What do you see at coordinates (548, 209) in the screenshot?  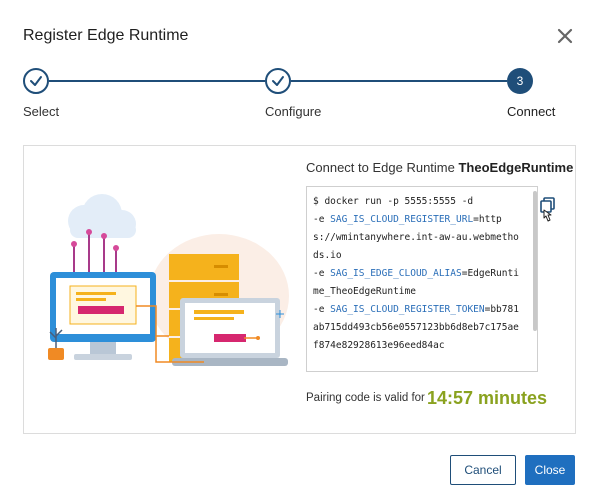 I see `copy-icon` at bounding box center [548, 209].